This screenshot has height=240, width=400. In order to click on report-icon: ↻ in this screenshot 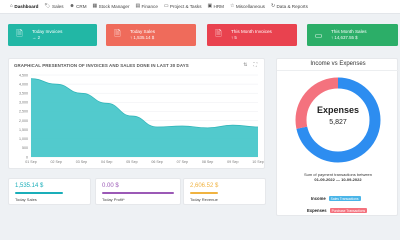, I will do `click(272, 6)`.